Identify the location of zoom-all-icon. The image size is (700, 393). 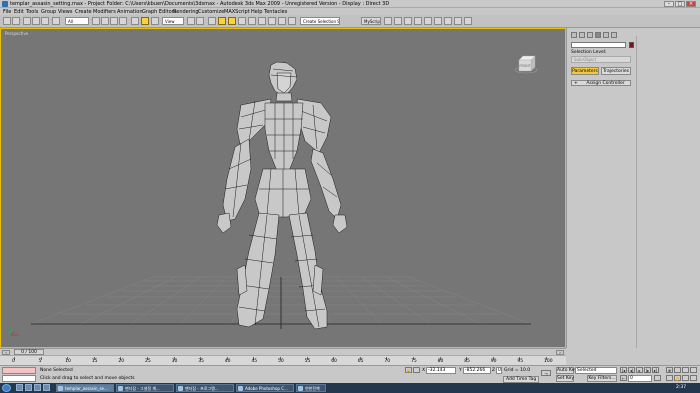
(677, 370).